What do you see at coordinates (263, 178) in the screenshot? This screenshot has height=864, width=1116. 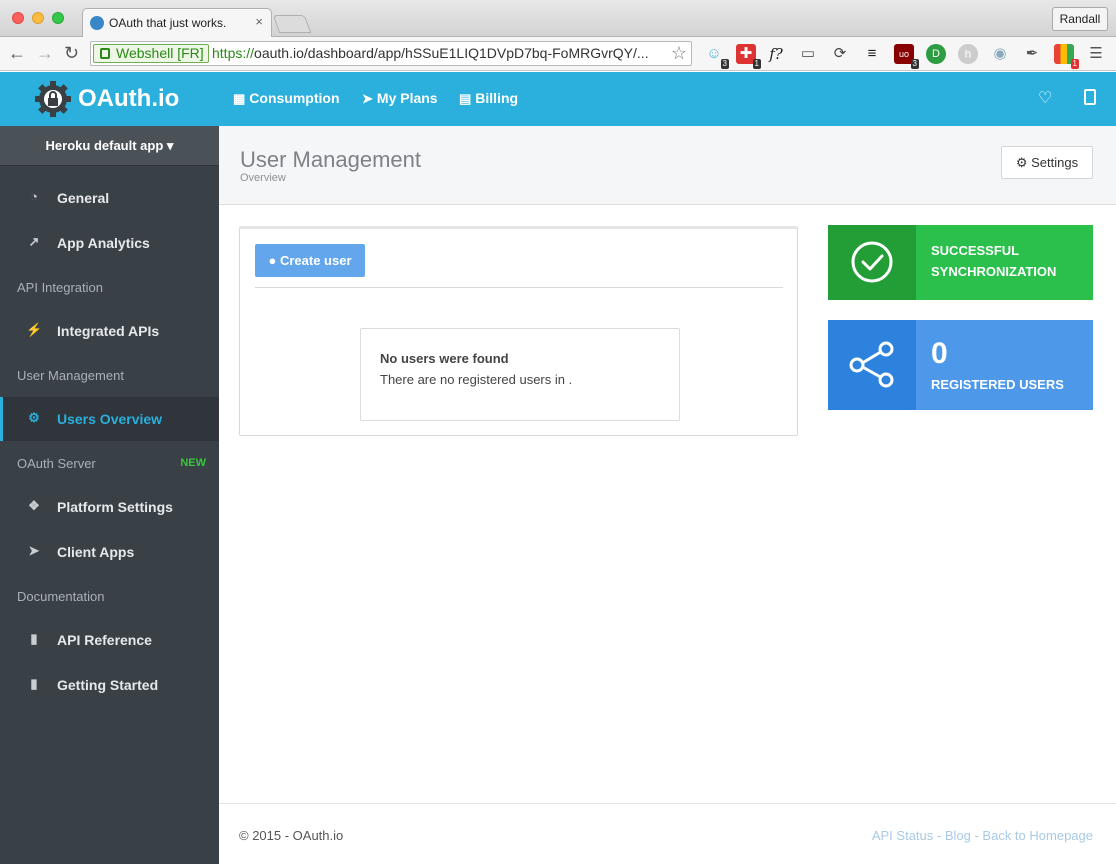 I see `page-subtitle: Overview` at bounding box center [263, 178].